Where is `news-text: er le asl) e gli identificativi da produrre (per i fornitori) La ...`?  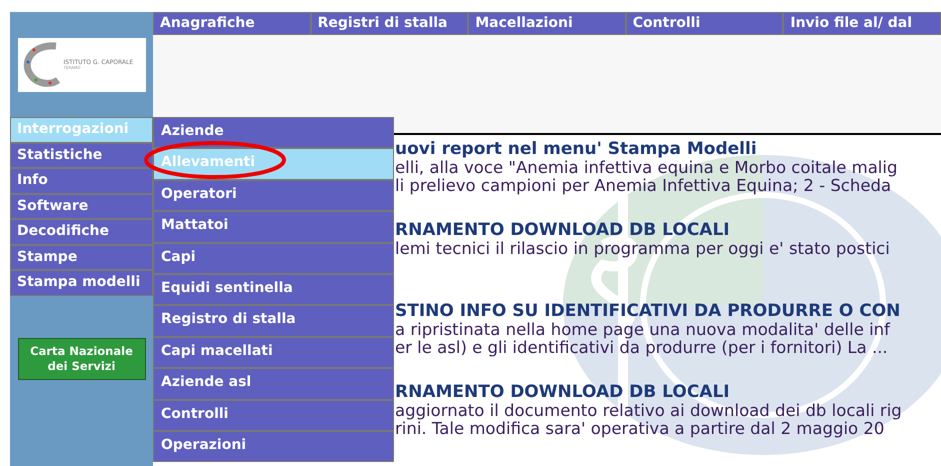
news-text: er le asl) e gli identificativi da produrre (per i fornitori) La ... is located at coordinates (642, 348).